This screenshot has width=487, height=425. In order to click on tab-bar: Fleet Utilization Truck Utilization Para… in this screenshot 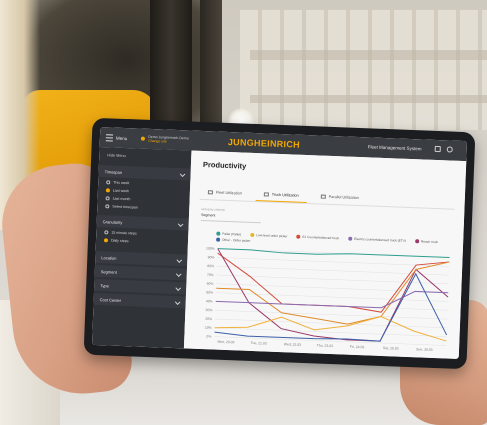, I will do `click(327, 197)`.